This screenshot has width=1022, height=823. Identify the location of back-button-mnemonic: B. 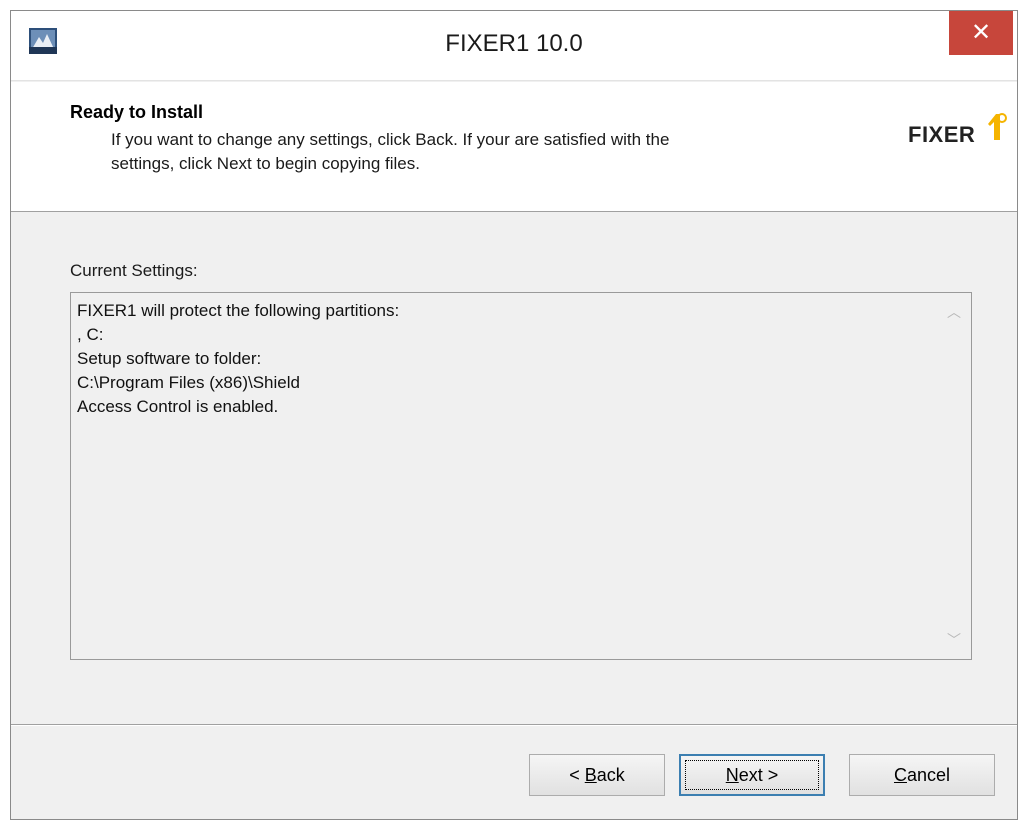
(590, 775).